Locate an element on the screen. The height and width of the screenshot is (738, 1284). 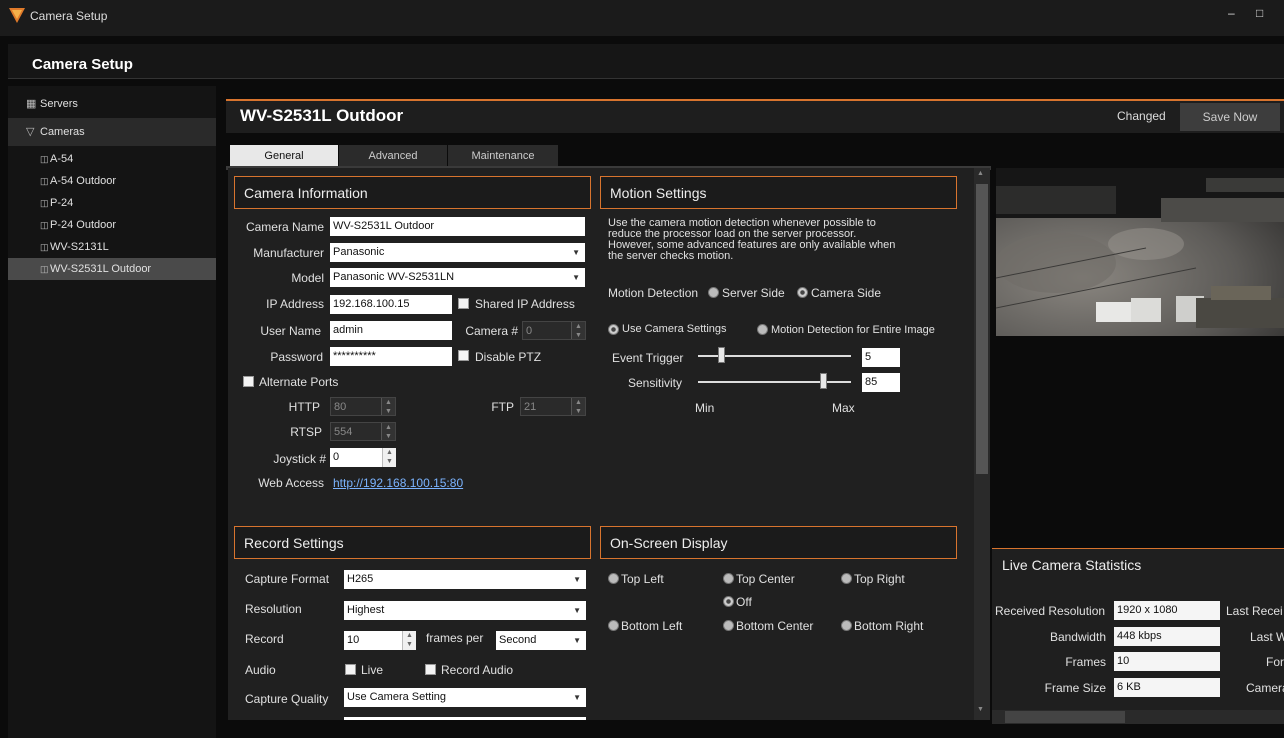
osd-bottom-left-radio is located at coordinates (613, 625).